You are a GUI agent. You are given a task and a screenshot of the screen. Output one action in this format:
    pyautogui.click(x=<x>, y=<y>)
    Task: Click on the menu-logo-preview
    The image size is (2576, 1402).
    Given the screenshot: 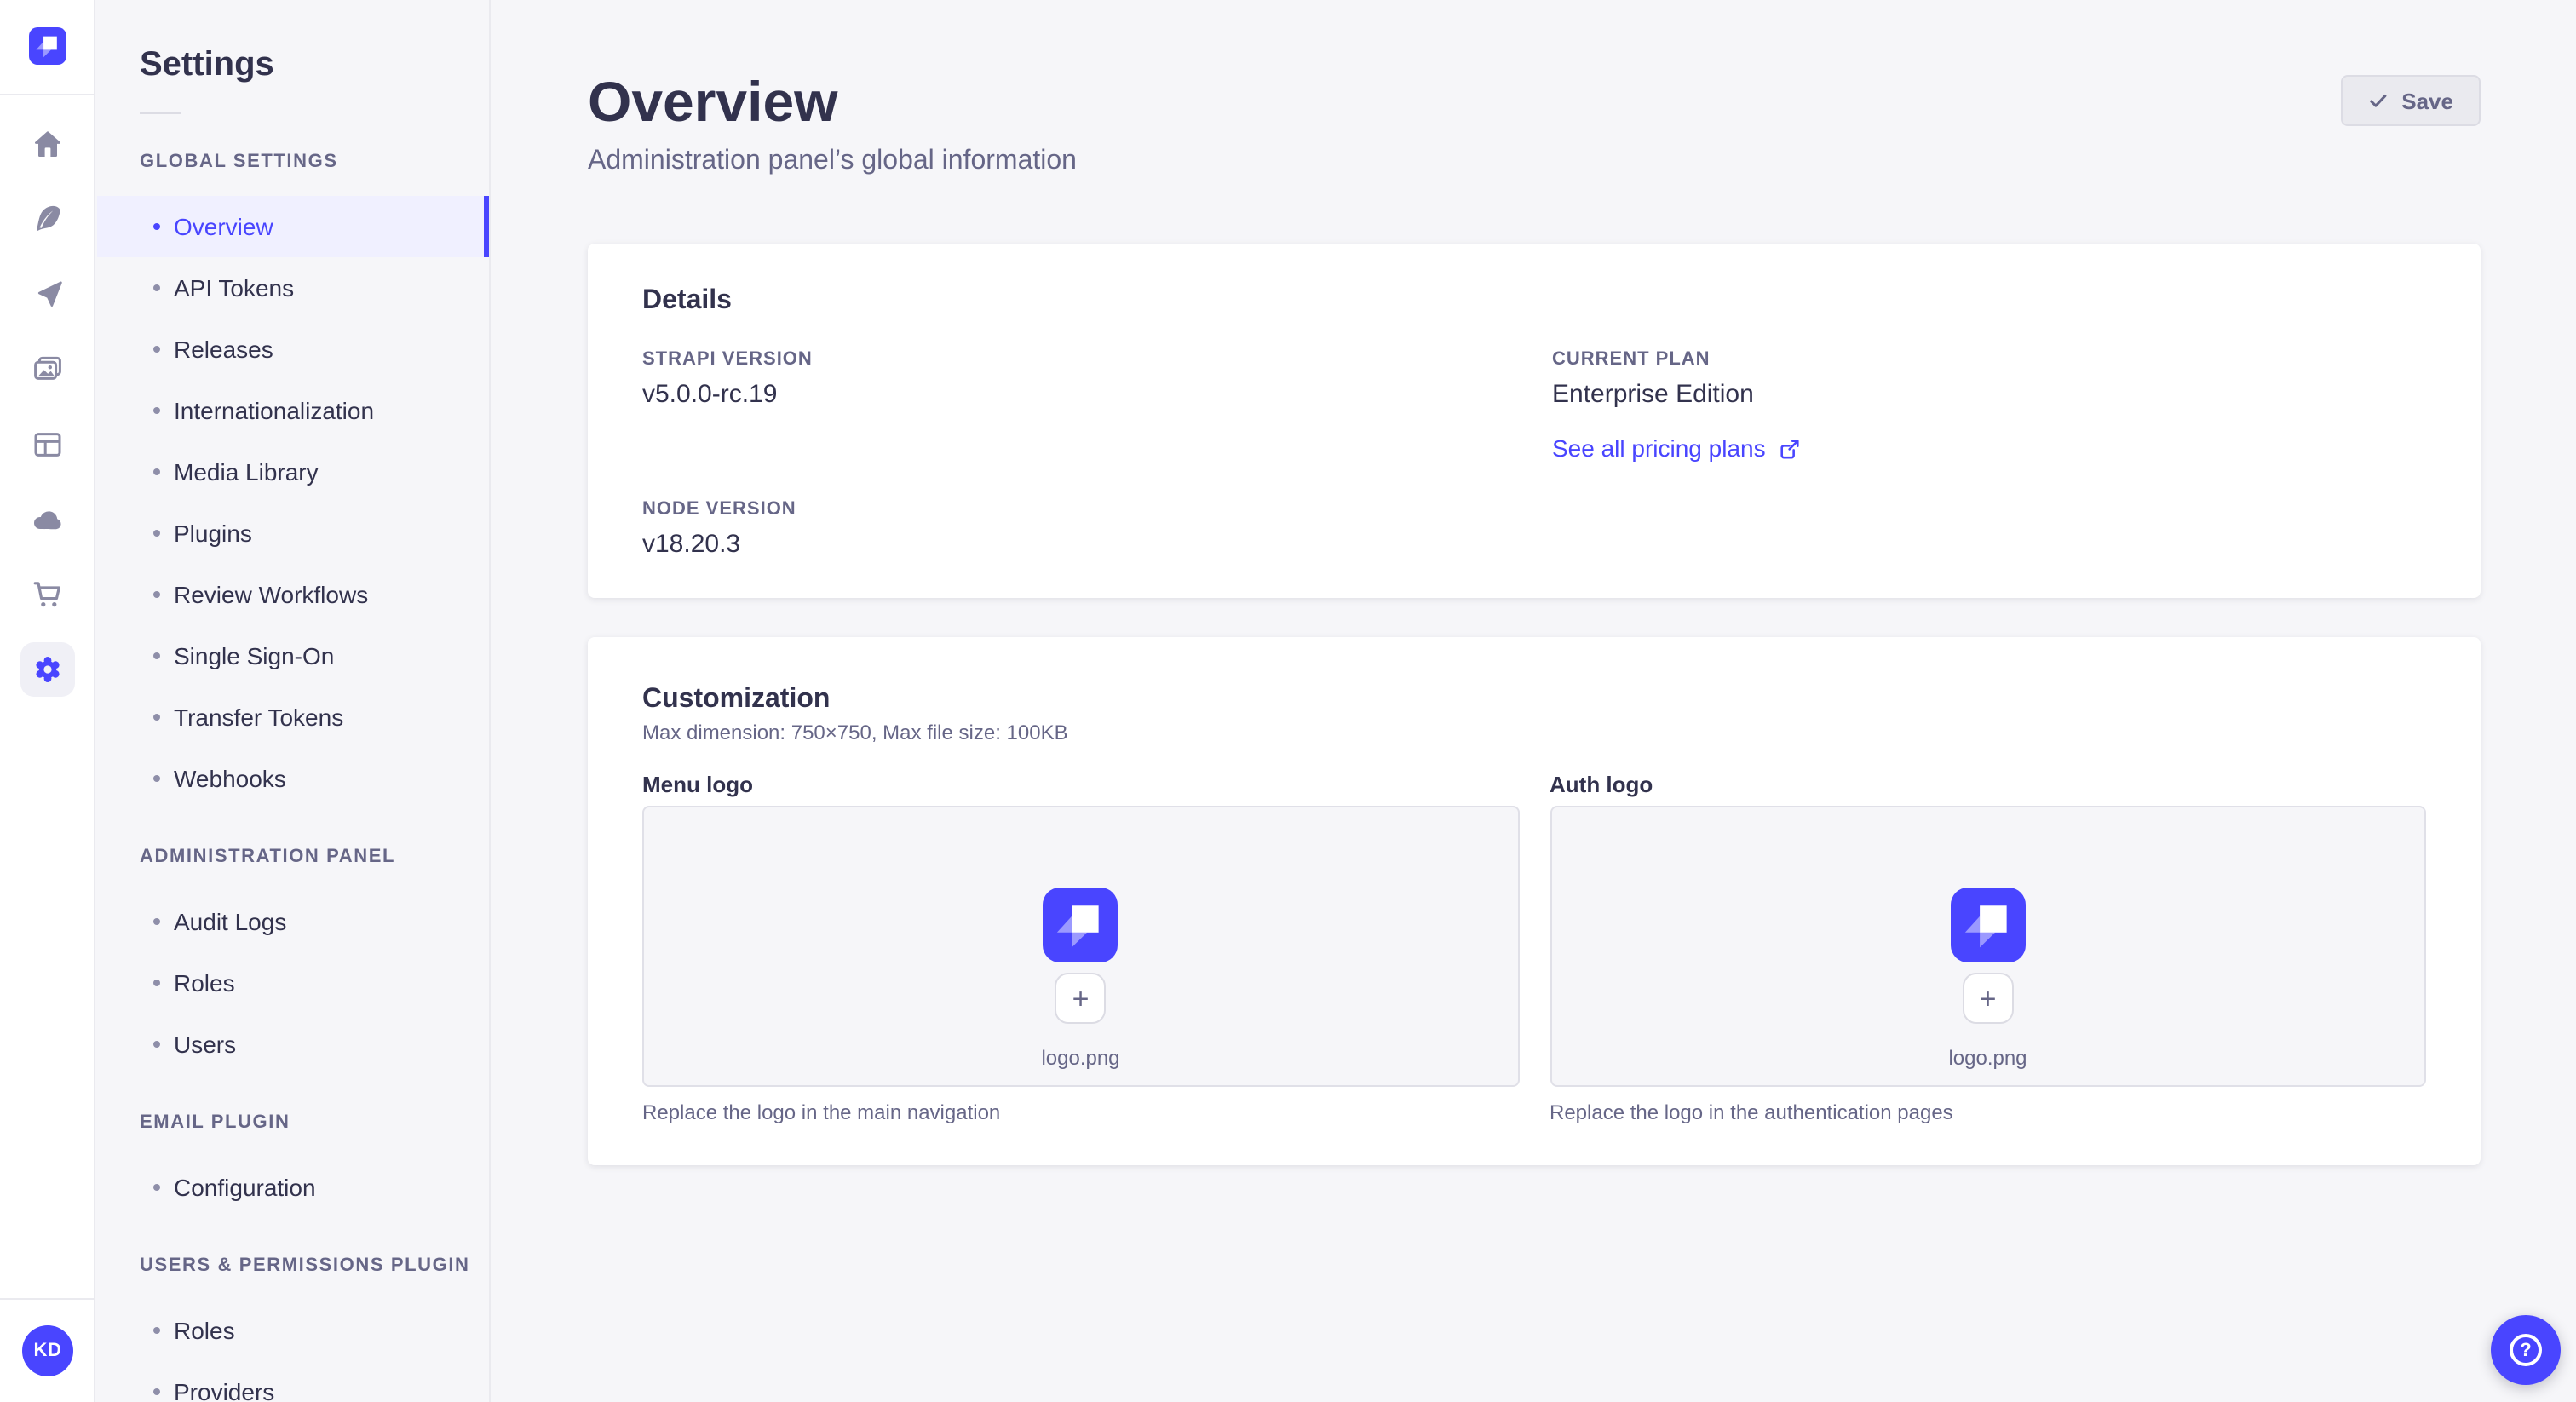 What is the action you would take?
    pyautogui.click(x=1080, y=925)
    